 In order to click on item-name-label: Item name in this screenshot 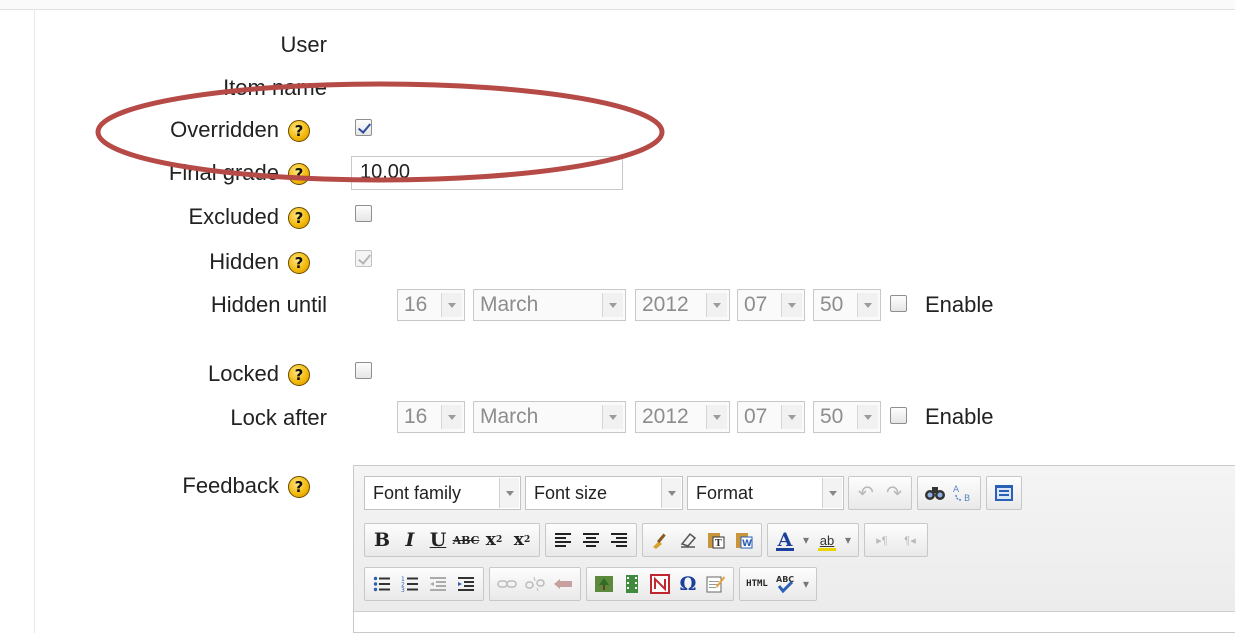, I will do `click(275, 88)`.